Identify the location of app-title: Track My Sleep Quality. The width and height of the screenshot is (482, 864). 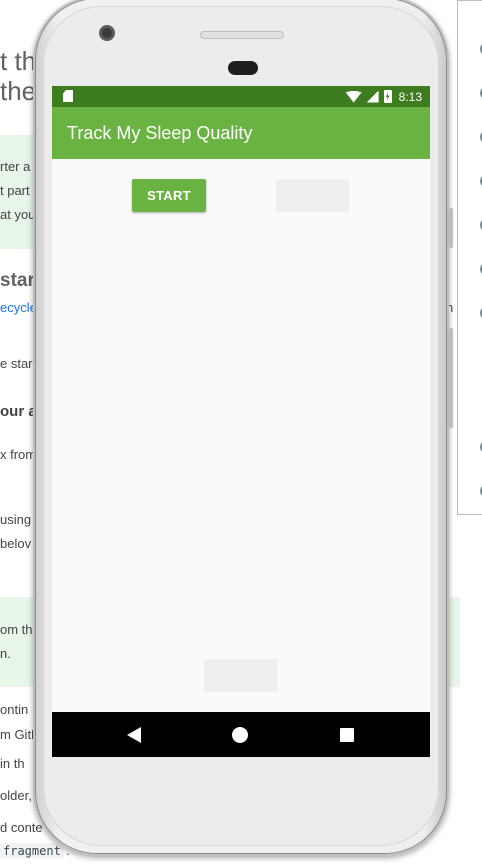
(160, 133).